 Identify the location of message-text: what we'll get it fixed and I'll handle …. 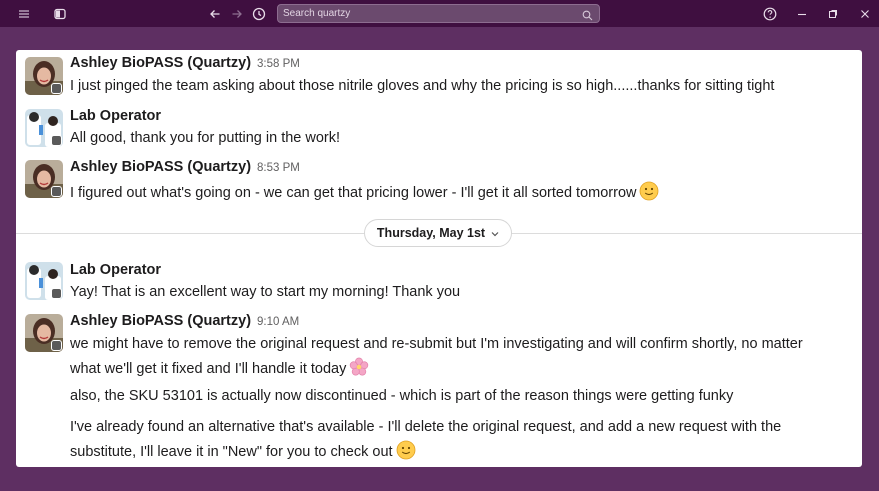
(219, 369).